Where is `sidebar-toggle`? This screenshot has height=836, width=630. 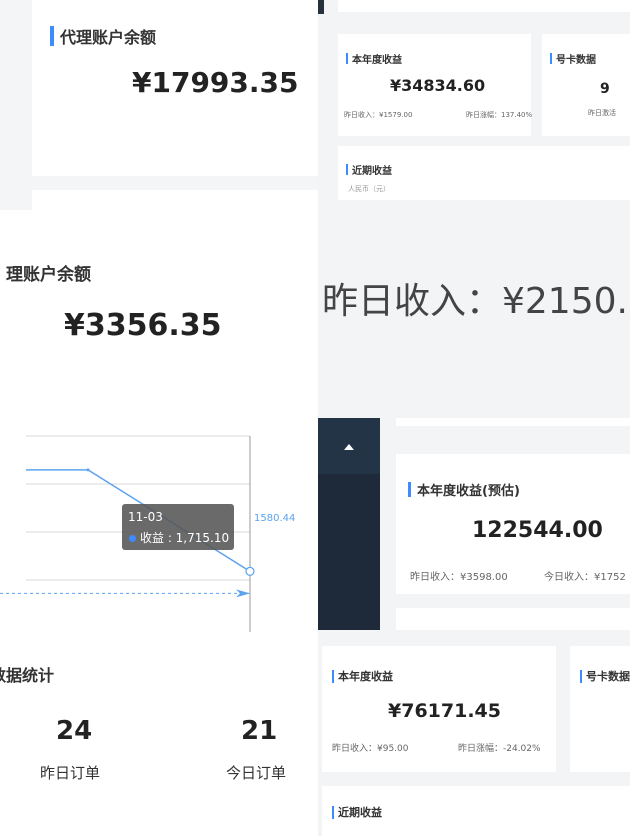
sidebar-toggle is located at coordinates (349, 446).